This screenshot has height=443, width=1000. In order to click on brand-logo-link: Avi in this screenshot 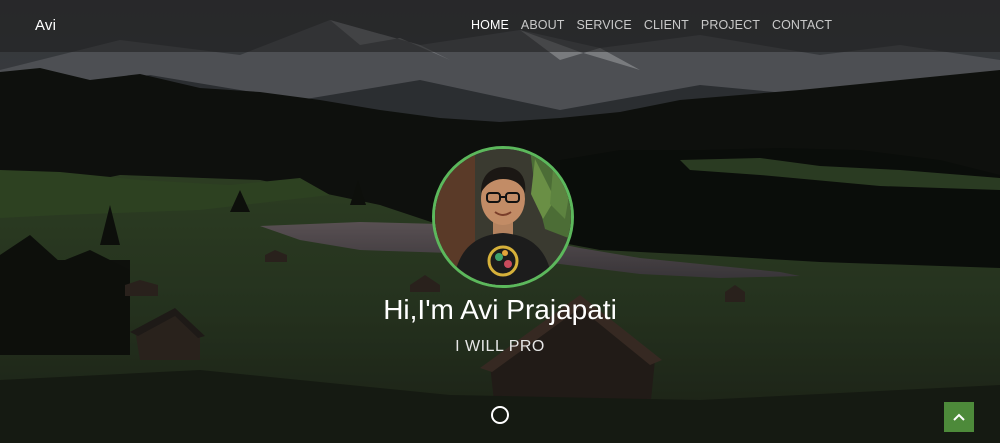, I will do `click(45, 25)`.